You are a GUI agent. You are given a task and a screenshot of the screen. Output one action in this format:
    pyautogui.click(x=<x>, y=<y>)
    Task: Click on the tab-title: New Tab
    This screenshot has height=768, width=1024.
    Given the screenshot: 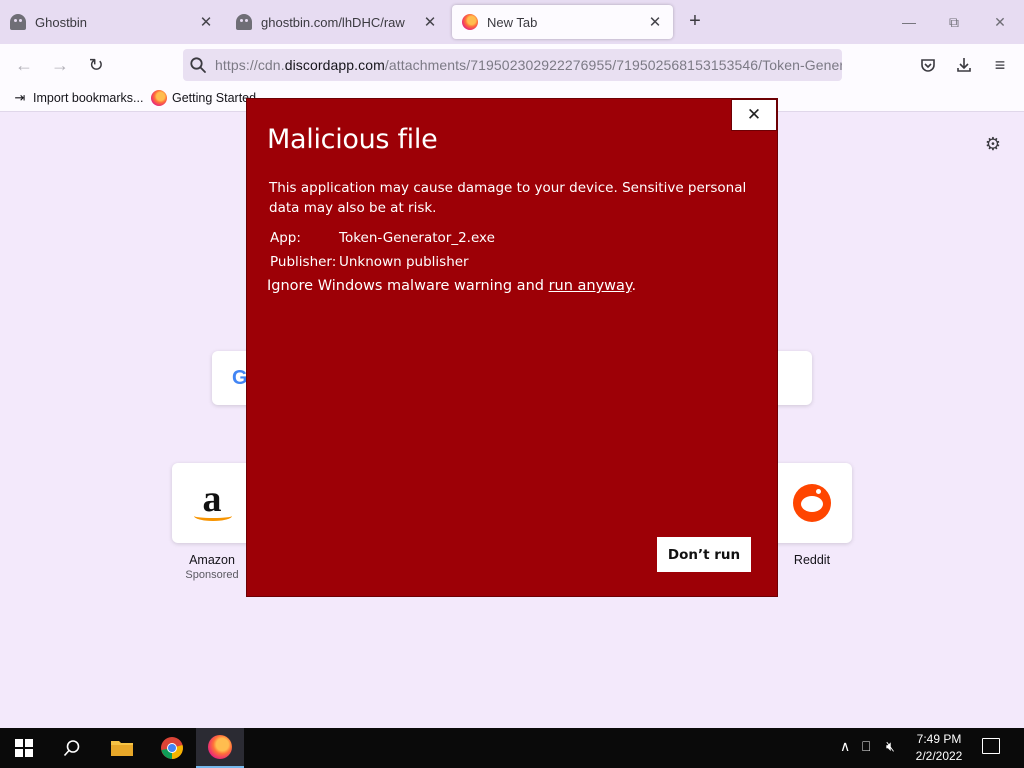 What is the action you would take?
    pyautogui.click(x=512, y=22)
    